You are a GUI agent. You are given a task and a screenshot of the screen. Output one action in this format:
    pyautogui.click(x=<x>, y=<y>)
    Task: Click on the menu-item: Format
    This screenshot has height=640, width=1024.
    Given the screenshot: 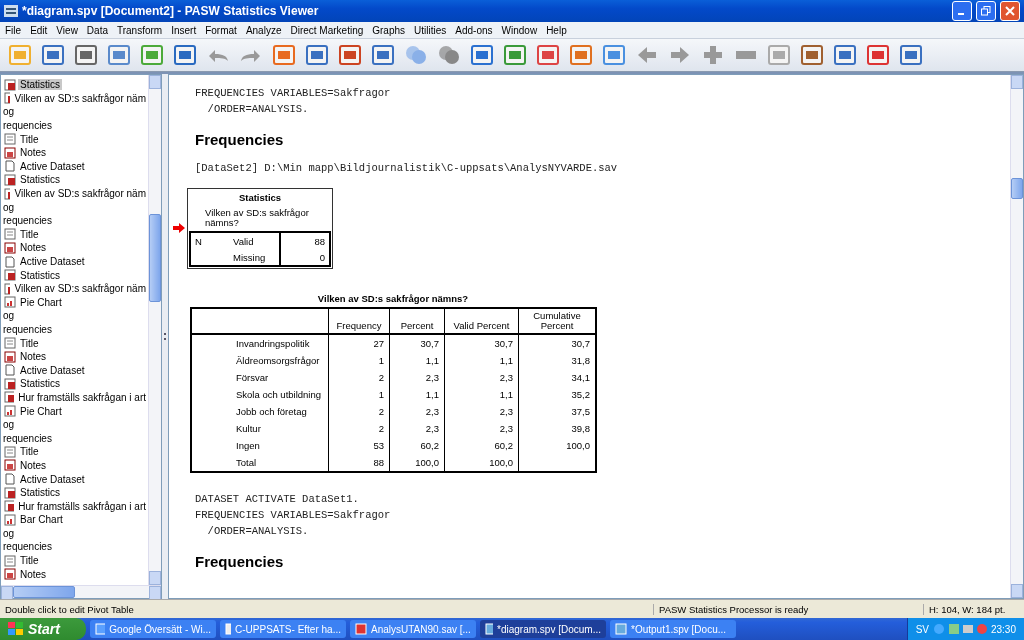 What is the action you would take?
    pyautogui.click(x=222, y=30)
    